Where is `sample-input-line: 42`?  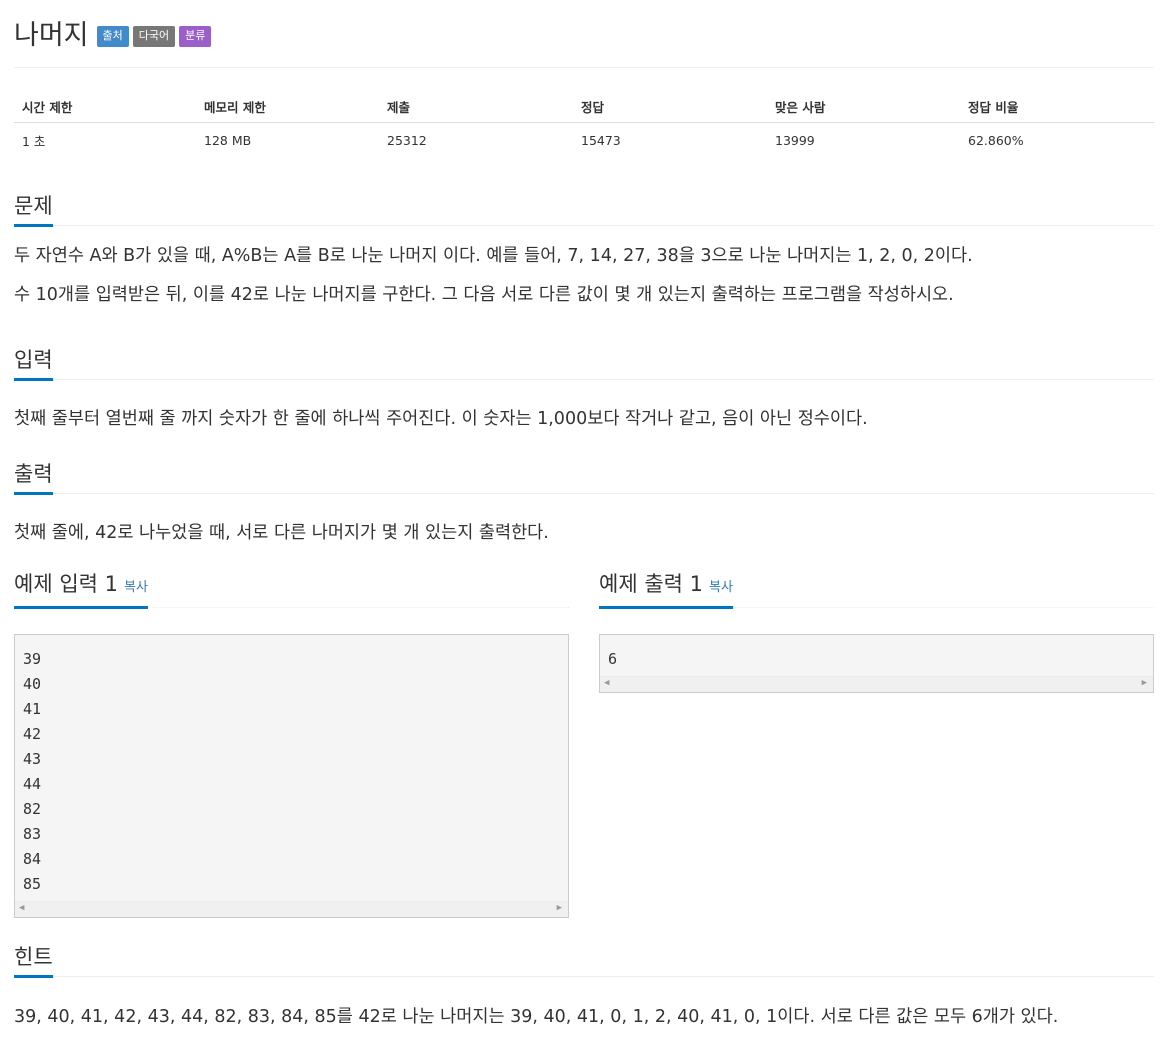
sample-input-line: 42 is located at coordinates (32, 734).